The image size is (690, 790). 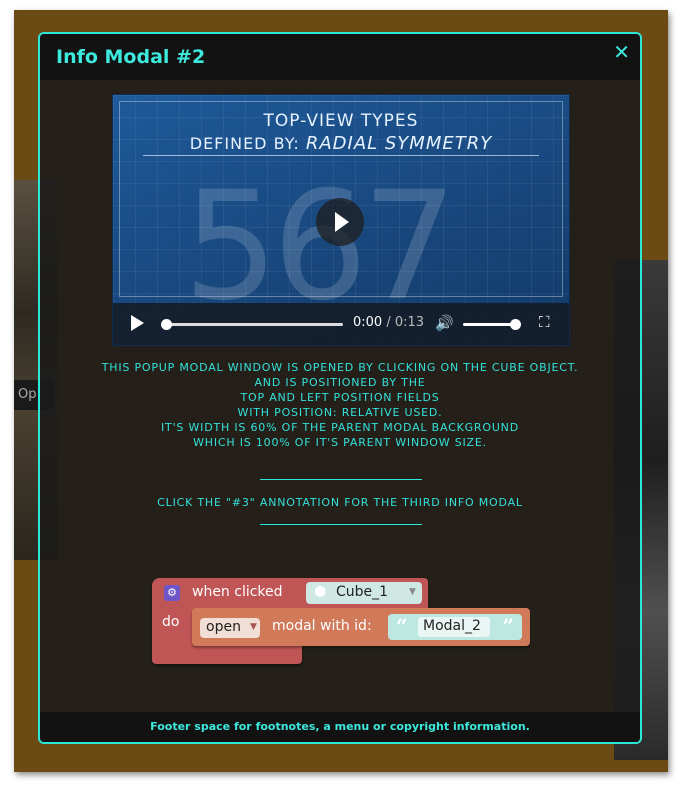 I want to click on action-label: modal with id:, so click(x=322, y=626).